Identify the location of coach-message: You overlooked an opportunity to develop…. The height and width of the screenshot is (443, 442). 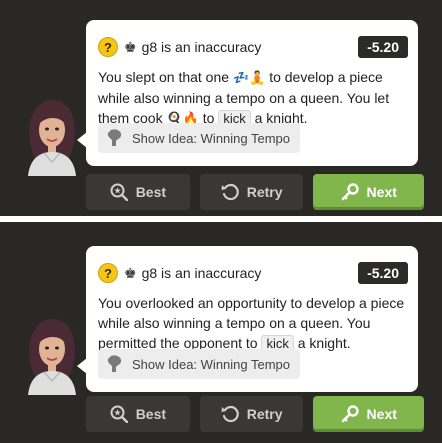
(251, 324).